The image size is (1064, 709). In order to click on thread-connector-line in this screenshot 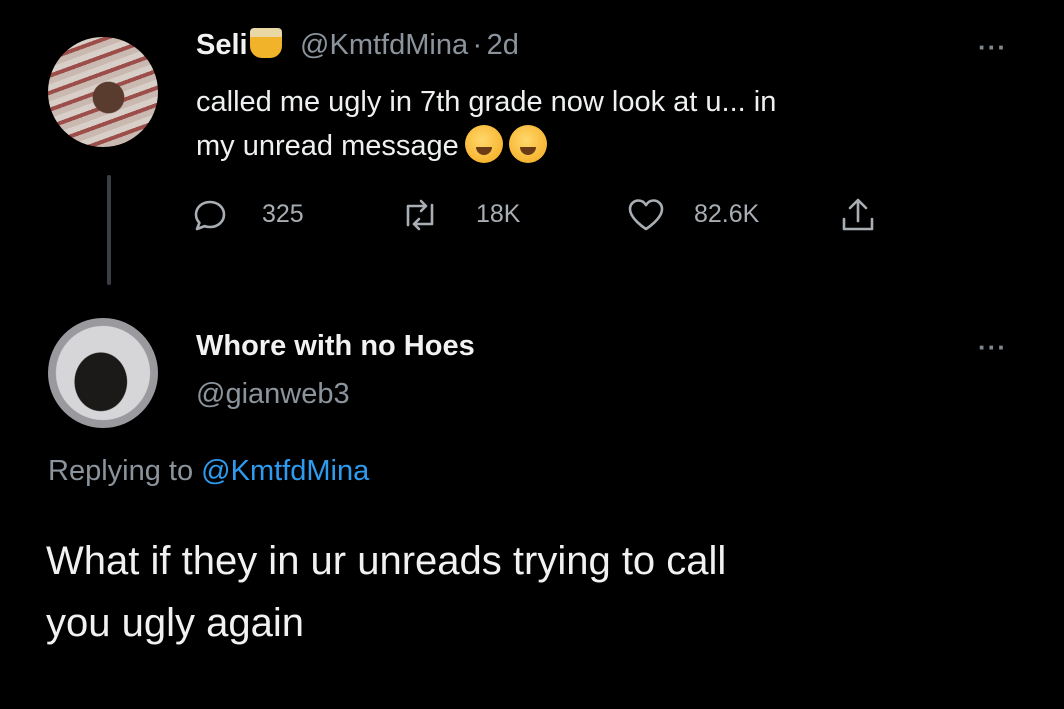, I will do `click(109, 230)`.